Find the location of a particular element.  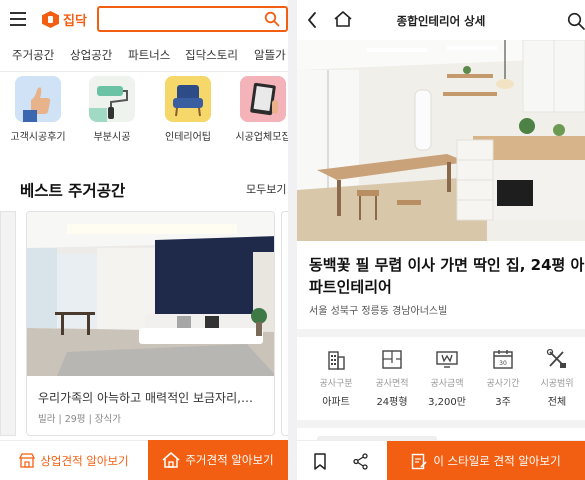

detail-top-bar: 종합인테리어 상세 is located at coordinates (441, 20).